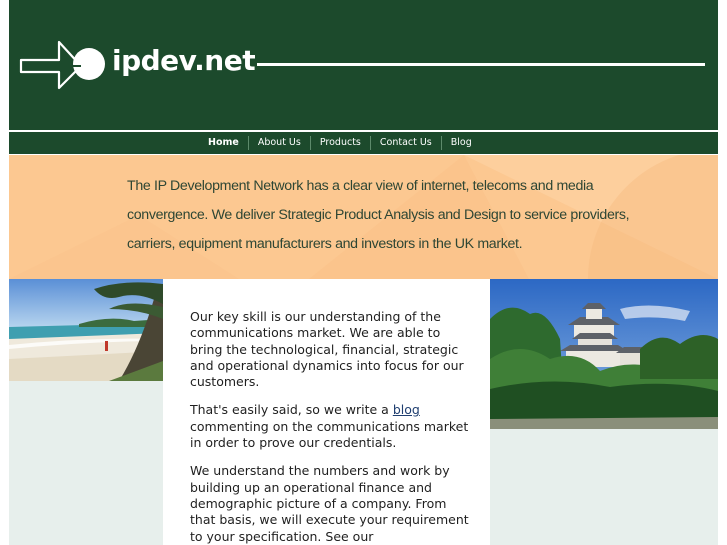  I want to click on nav-products: Products, so click(339, 143).